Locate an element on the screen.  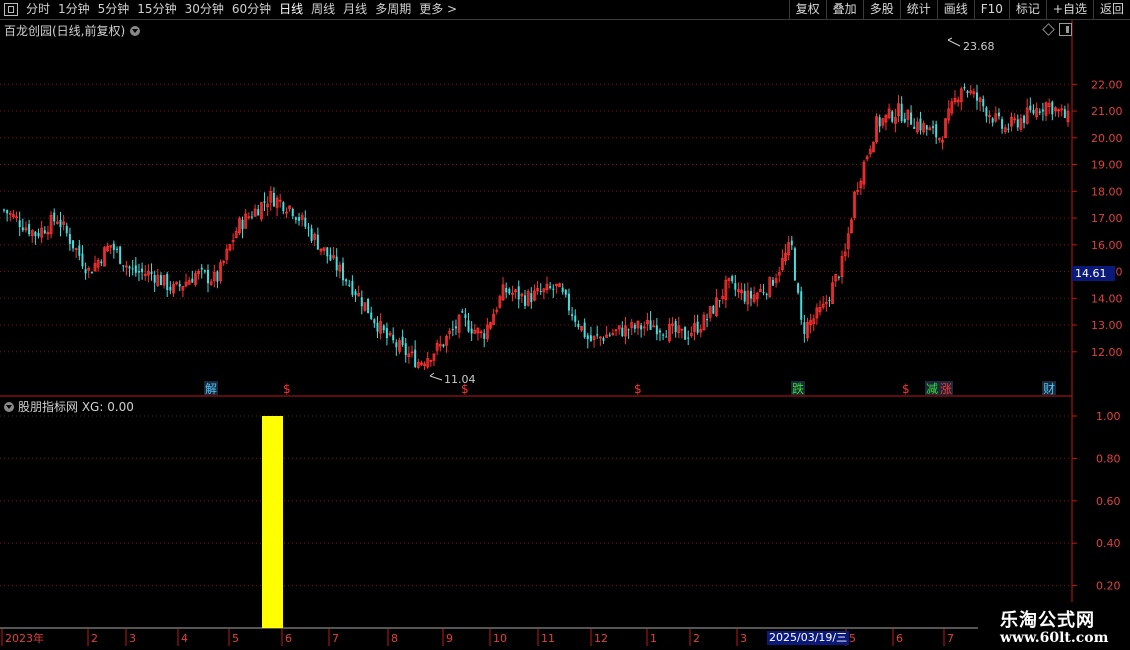
high-annotation: 23.68 is located at coordinates (971, 45).